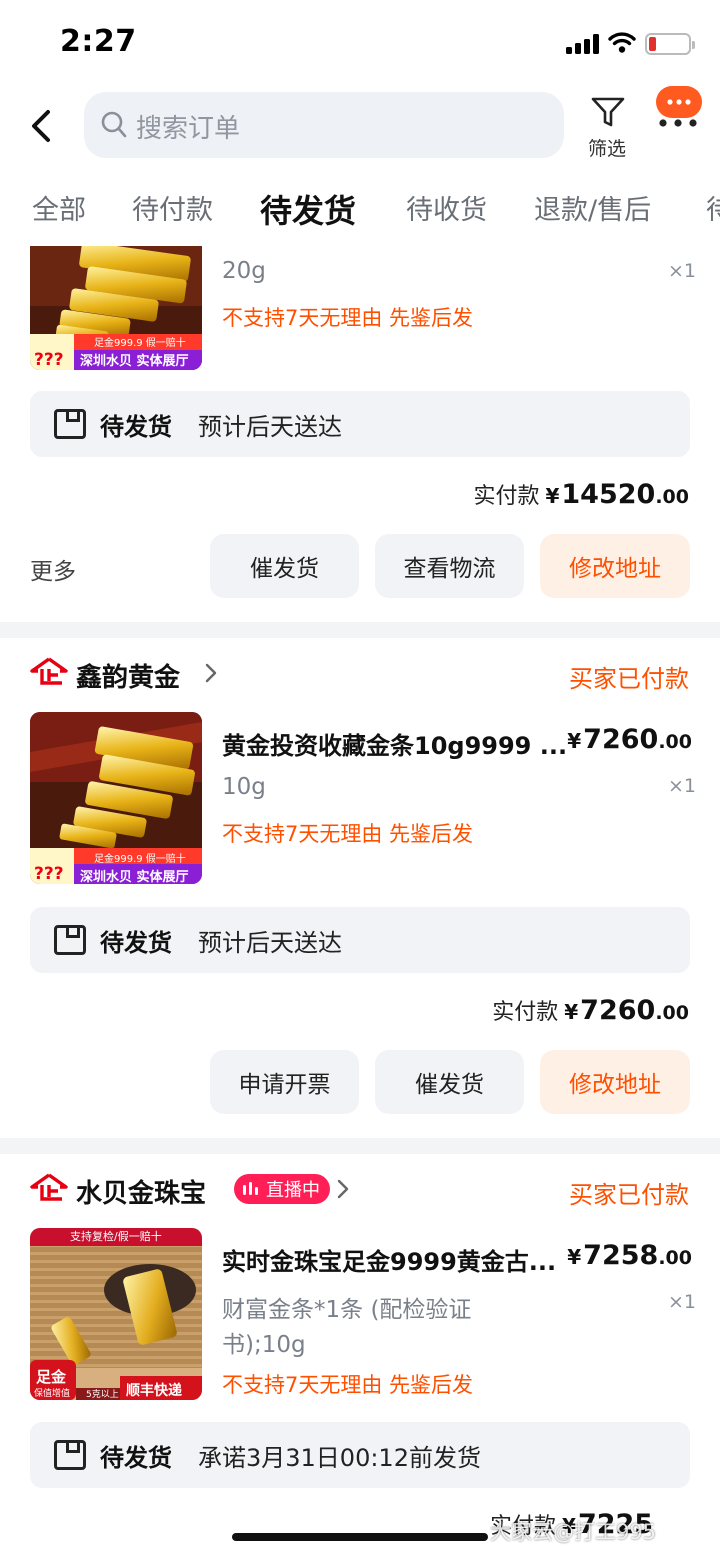 This screenshot has height=1558, width=720. Describe the element at coordinates (621, 739) in the screenshot. I see `price-integer: 7260` at that location.